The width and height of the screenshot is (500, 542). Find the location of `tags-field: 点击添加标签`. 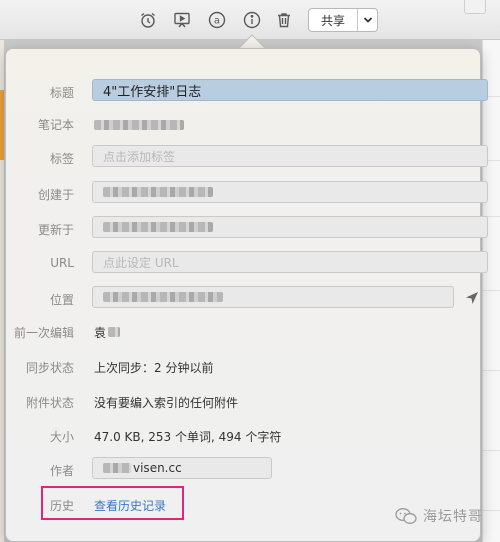

tags-field: 点击添加标签 is located at coordinates (290, 156).